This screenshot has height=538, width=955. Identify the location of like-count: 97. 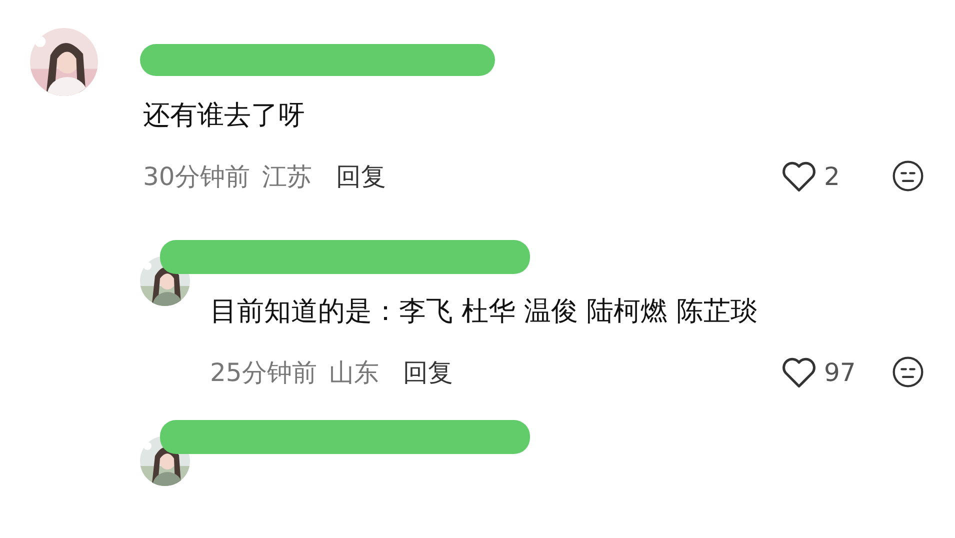
(840, 372).